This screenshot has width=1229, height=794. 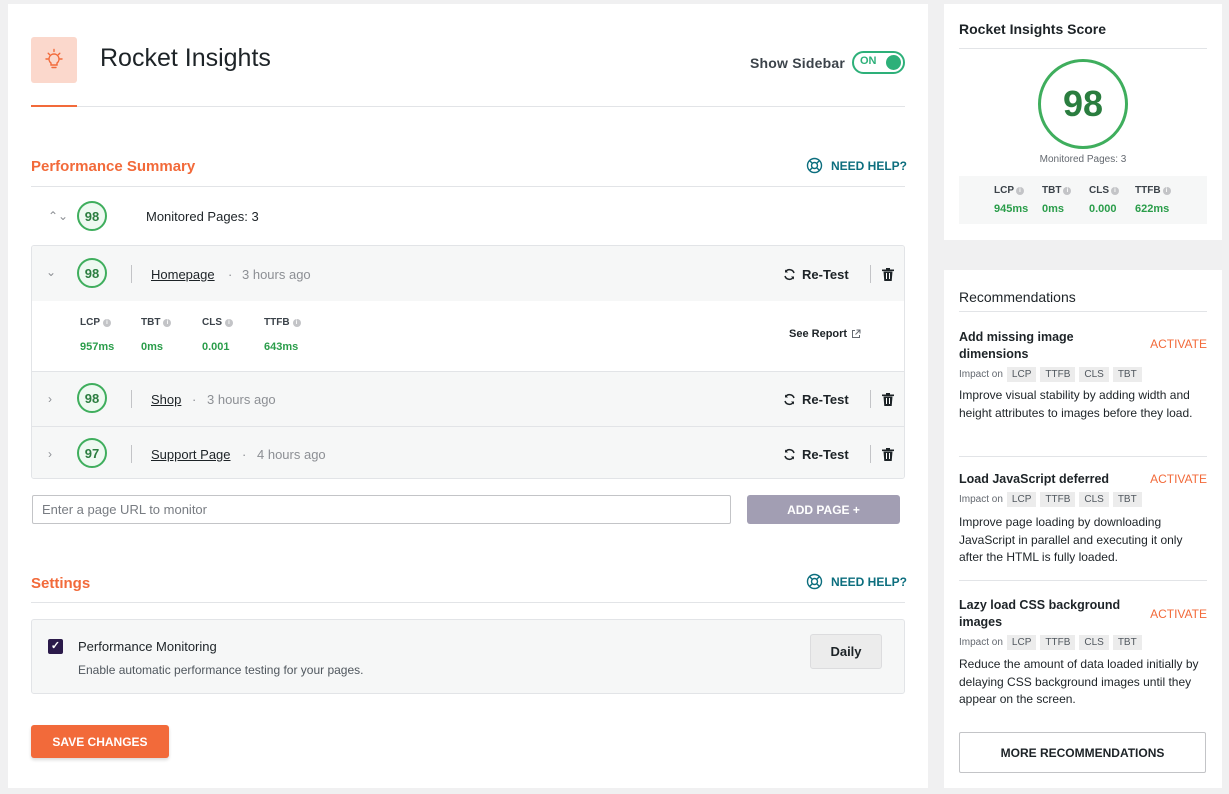 What do you see at coordinates (856, 333) in the screenshot?
I see `external-link-icon` at bounding box center [856, 333].